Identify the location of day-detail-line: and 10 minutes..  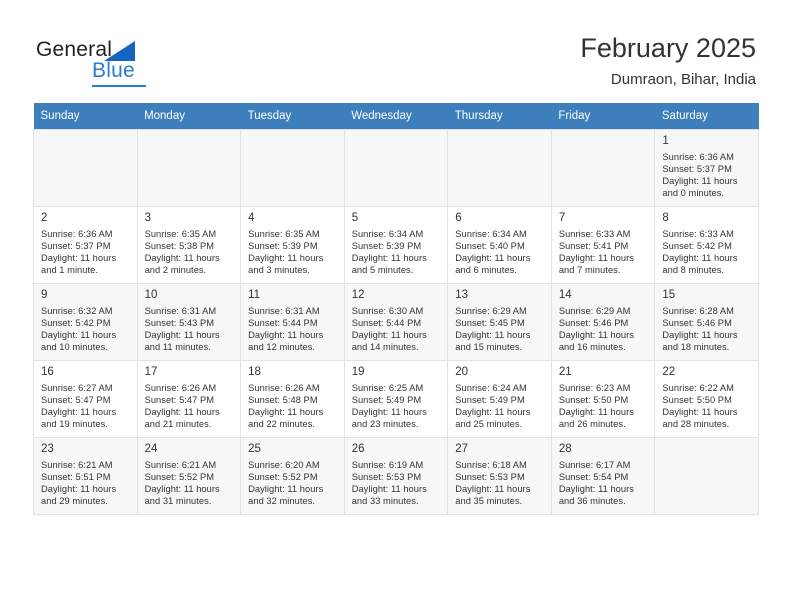
(74, 347).